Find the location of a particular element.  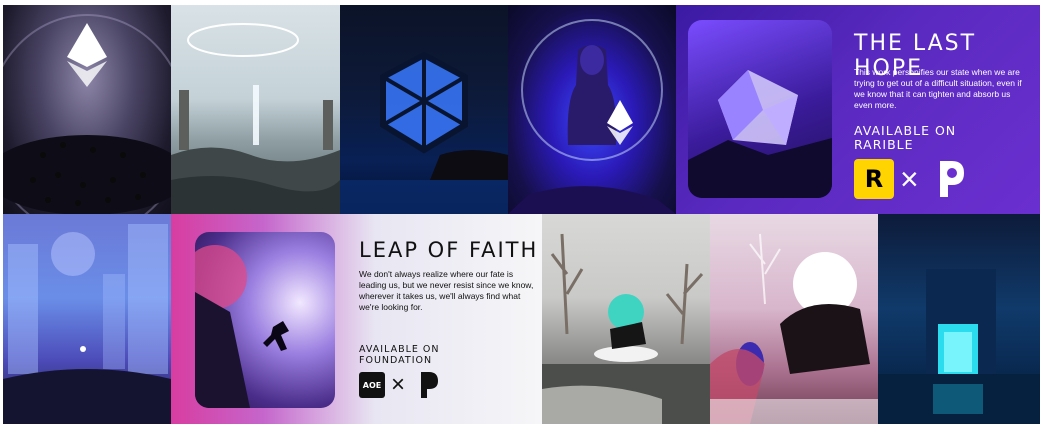

leap-of-faith-available-label: AVAILABLE ON is located at coordinates (399, 349).